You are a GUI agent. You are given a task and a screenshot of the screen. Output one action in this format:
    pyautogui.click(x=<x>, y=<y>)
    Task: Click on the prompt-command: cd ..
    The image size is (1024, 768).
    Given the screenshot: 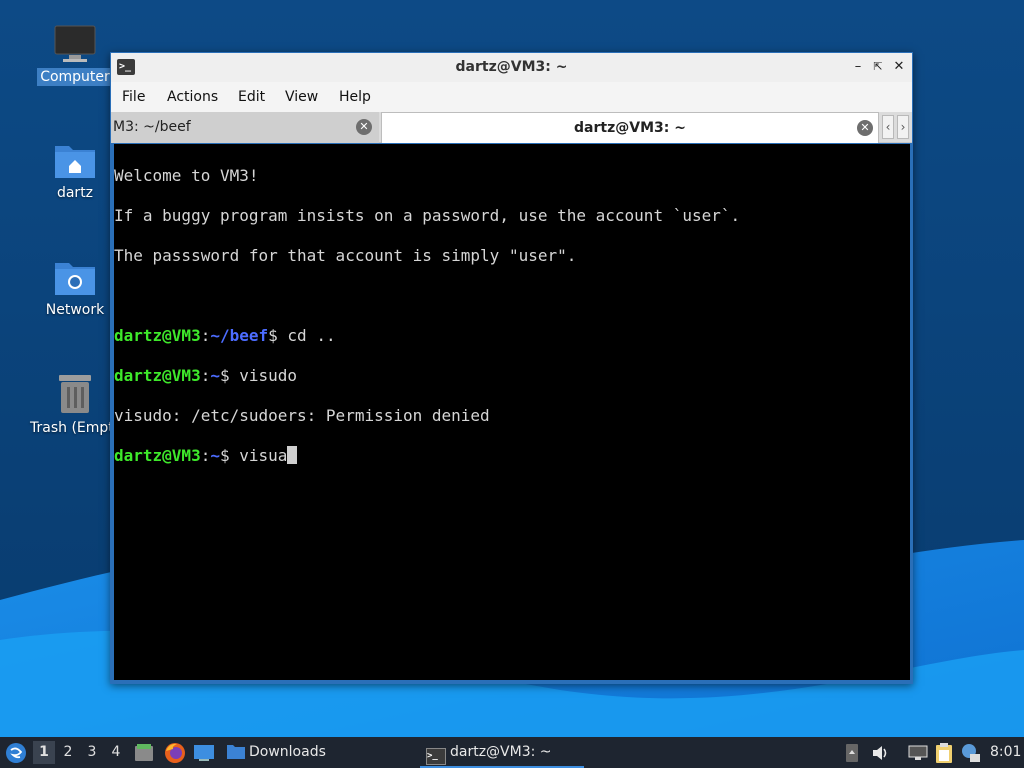 What is the action you would take?
    pyautogui.click(x=306, y=335)
    